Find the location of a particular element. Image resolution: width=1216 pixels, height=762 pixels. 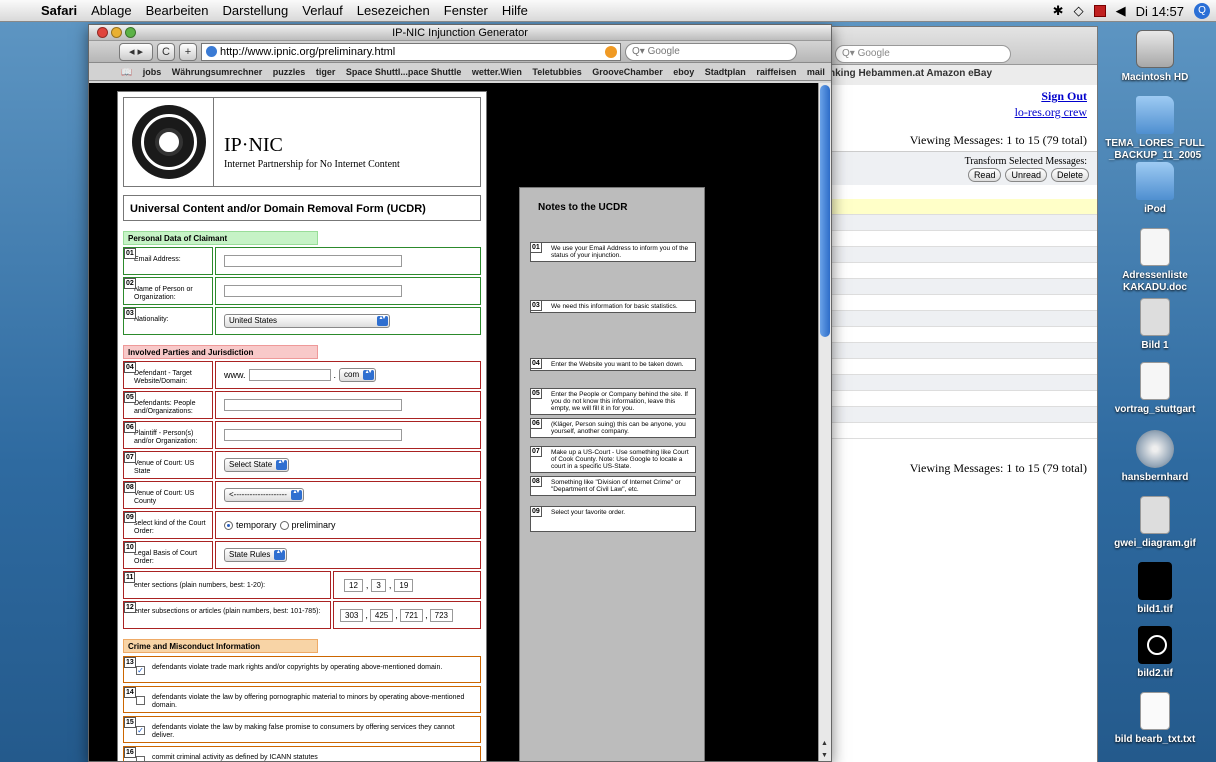

temporary-radio is located at coordinates (228, 525).